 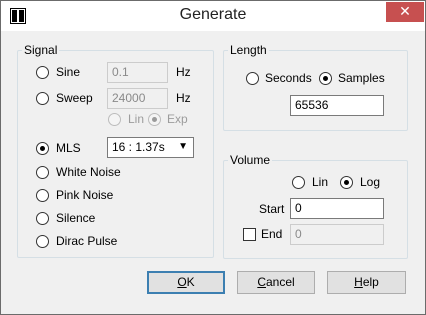 What do you see at coordinates (42, 218) in the screenshot?
I see `silence-radio` at bounding box center [42, 218].